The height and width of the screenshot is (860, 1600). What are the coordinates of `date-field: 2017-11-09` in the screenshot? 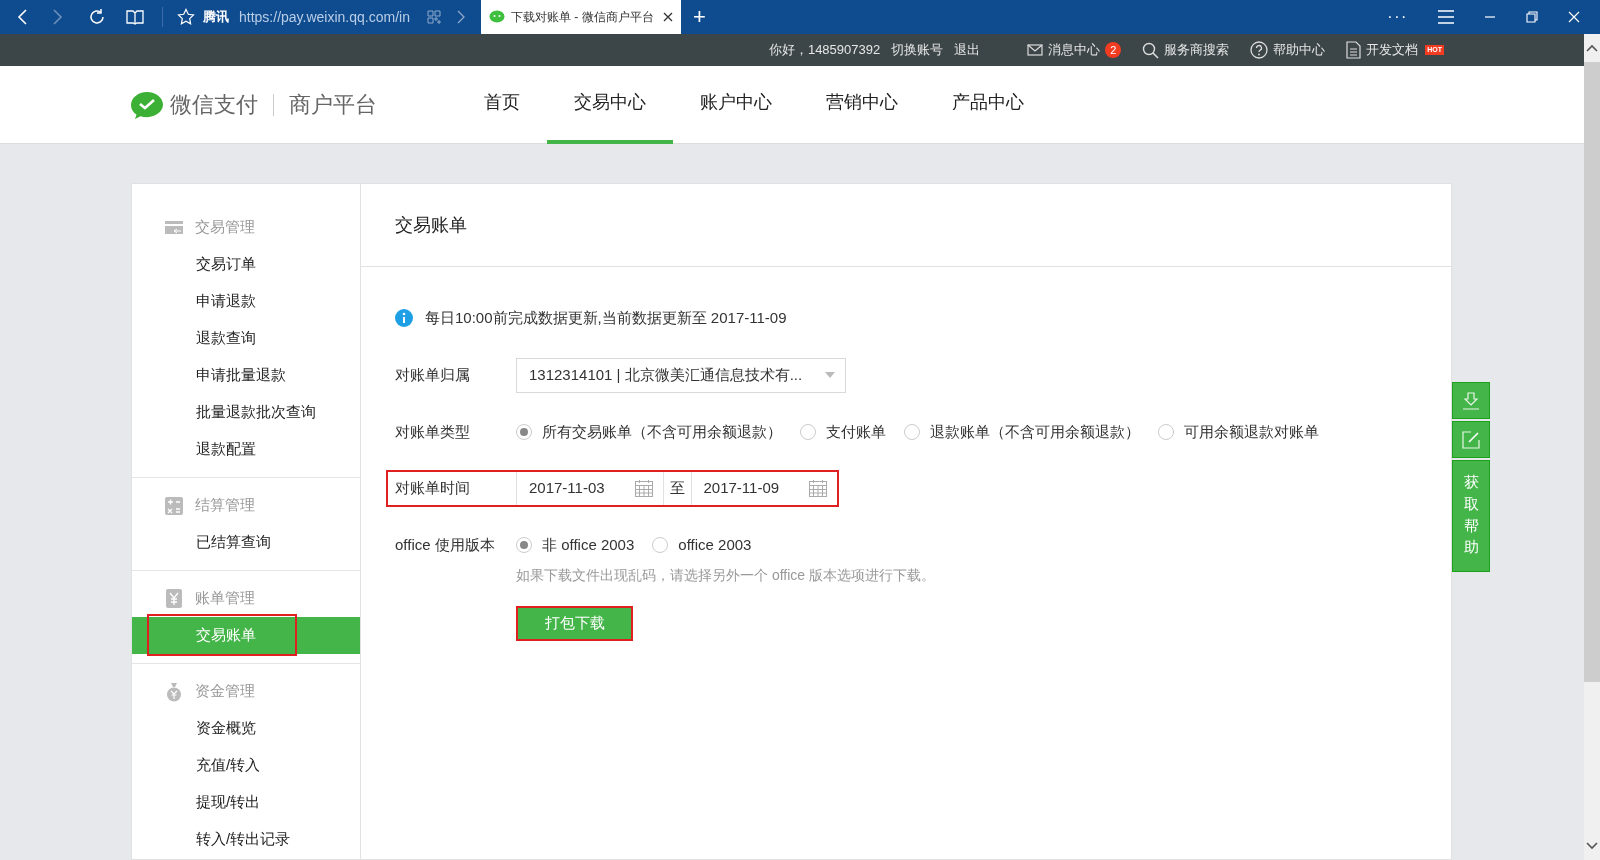 It's located at (763, 488).